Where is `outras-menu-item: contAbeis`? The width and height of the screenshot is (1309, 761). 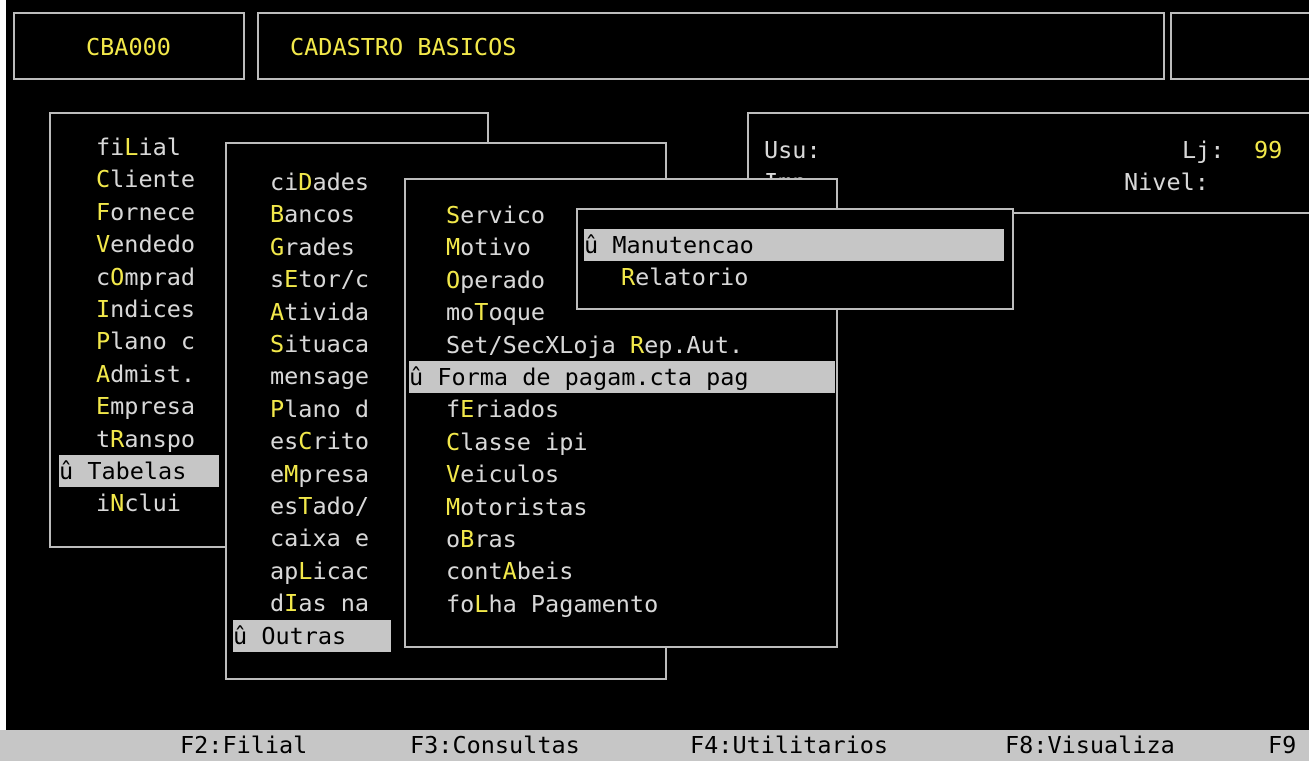
outras-menu-item: contAbeis is located at coordinates (509, 571).